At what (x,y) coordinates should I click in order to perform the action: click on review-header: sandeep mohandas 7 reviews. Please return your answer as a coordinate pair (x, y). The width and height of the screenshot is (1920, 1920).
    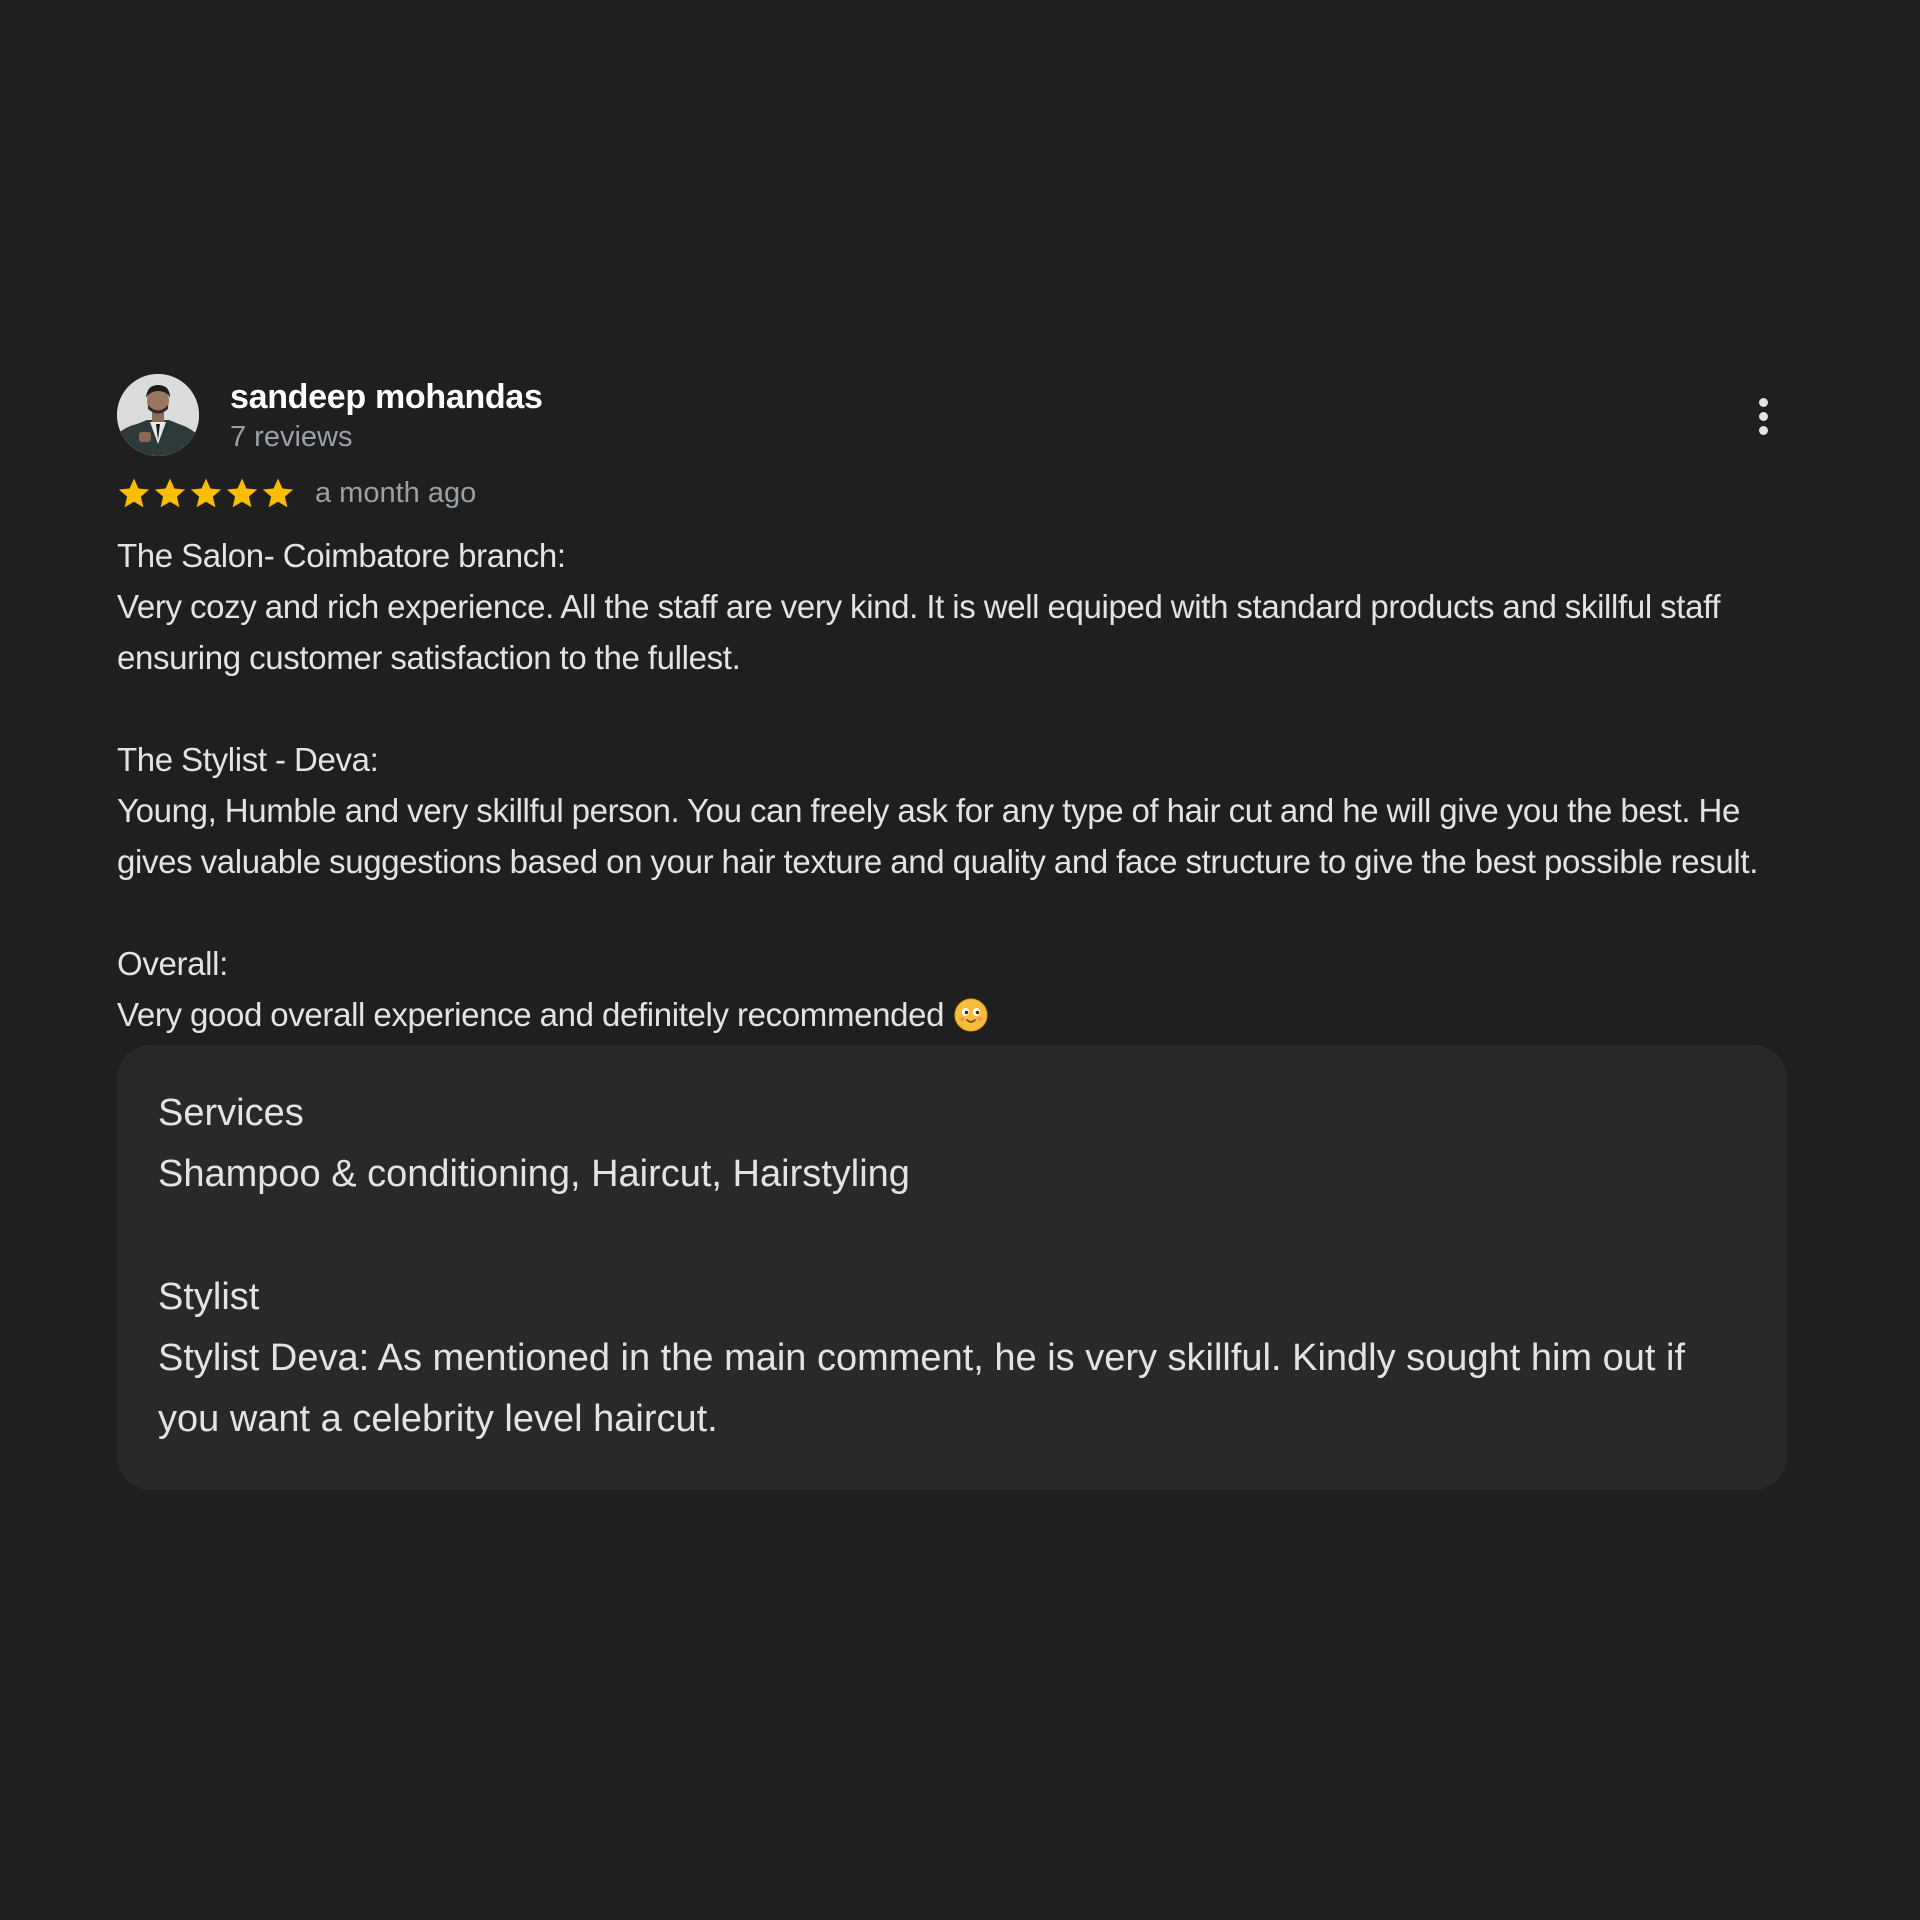
    Looking at the image, I should click on (952, 414).